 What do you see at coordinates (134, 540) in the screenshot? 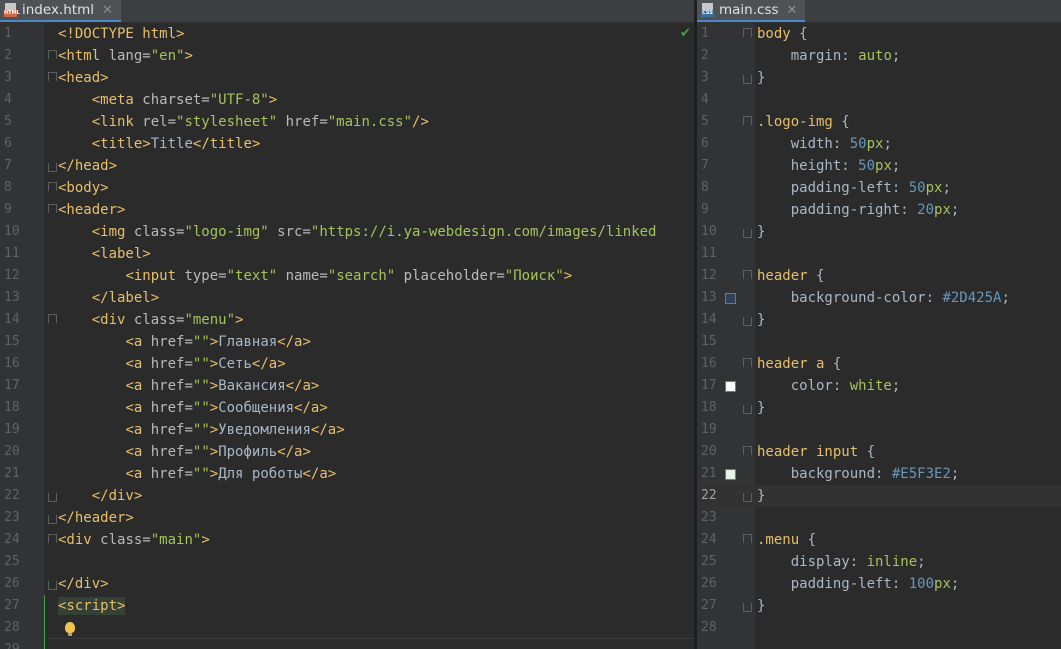
I see `code-text: <div class="main">` at bounding box center [134, 540].